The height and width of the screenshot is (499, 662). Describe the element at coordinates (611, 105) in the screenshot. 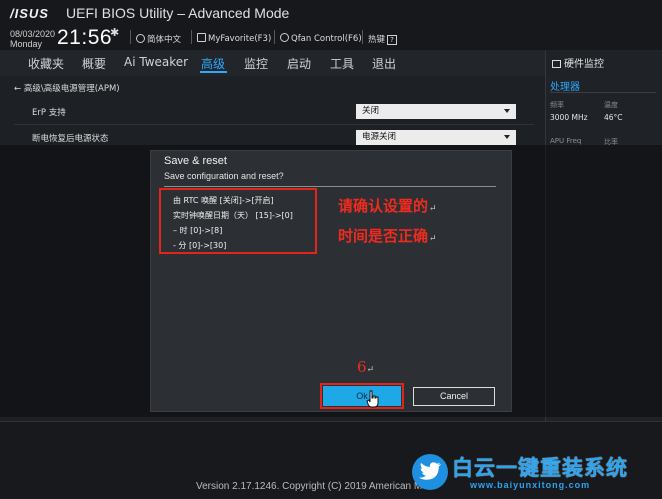

I see `cpu-temperature-label: 温度` at that location.